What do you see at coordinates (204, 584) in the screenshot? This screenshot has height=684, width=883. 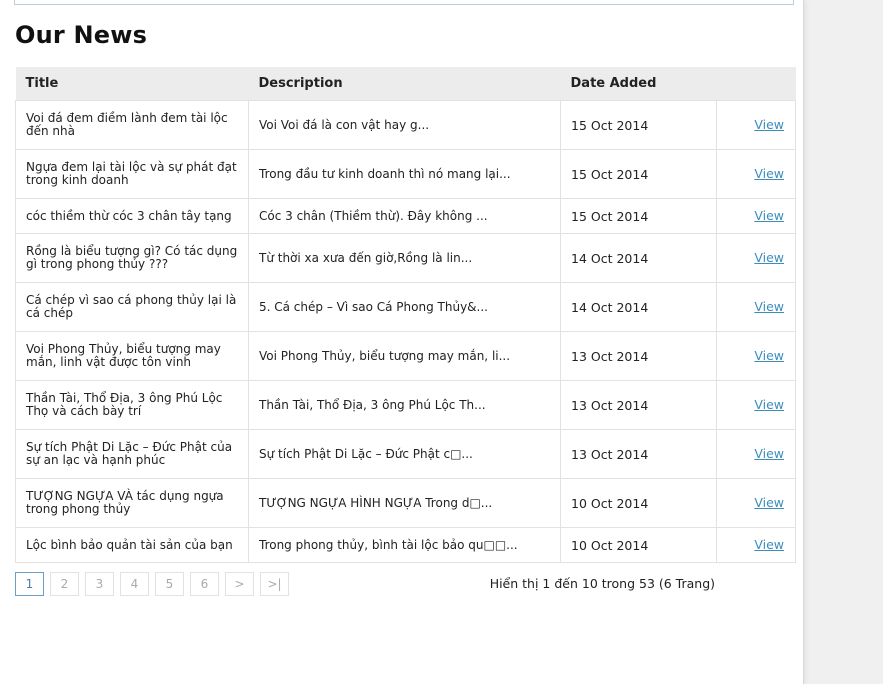 I see `page-button-6: 6` at bounding box center [204, 584].